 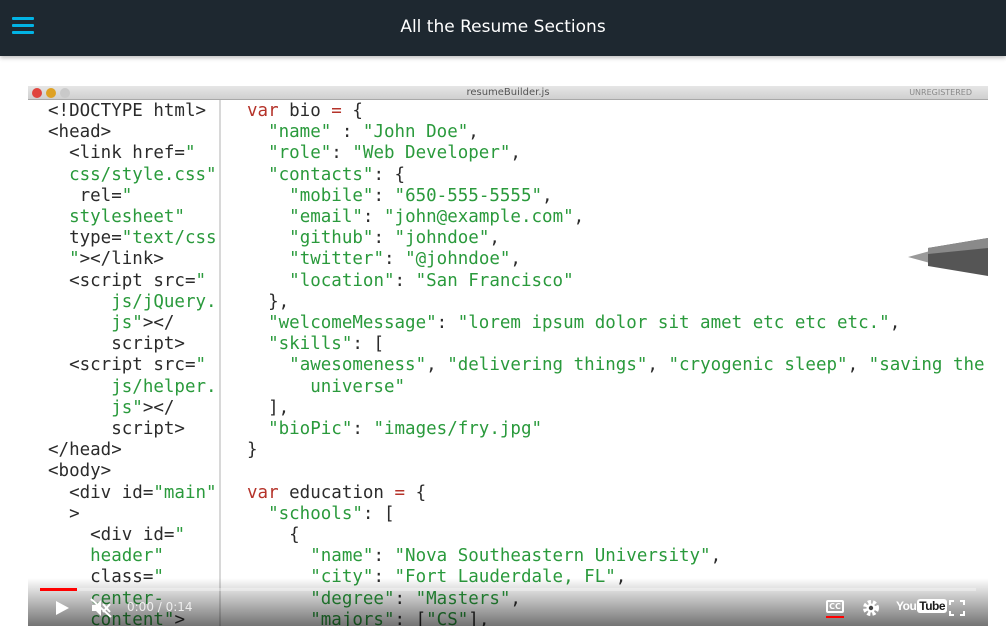 What do you see at coordinates (116, 535) in the screenshot?
I see `html-code-line: <div id="` at bounding box center [116, 535].